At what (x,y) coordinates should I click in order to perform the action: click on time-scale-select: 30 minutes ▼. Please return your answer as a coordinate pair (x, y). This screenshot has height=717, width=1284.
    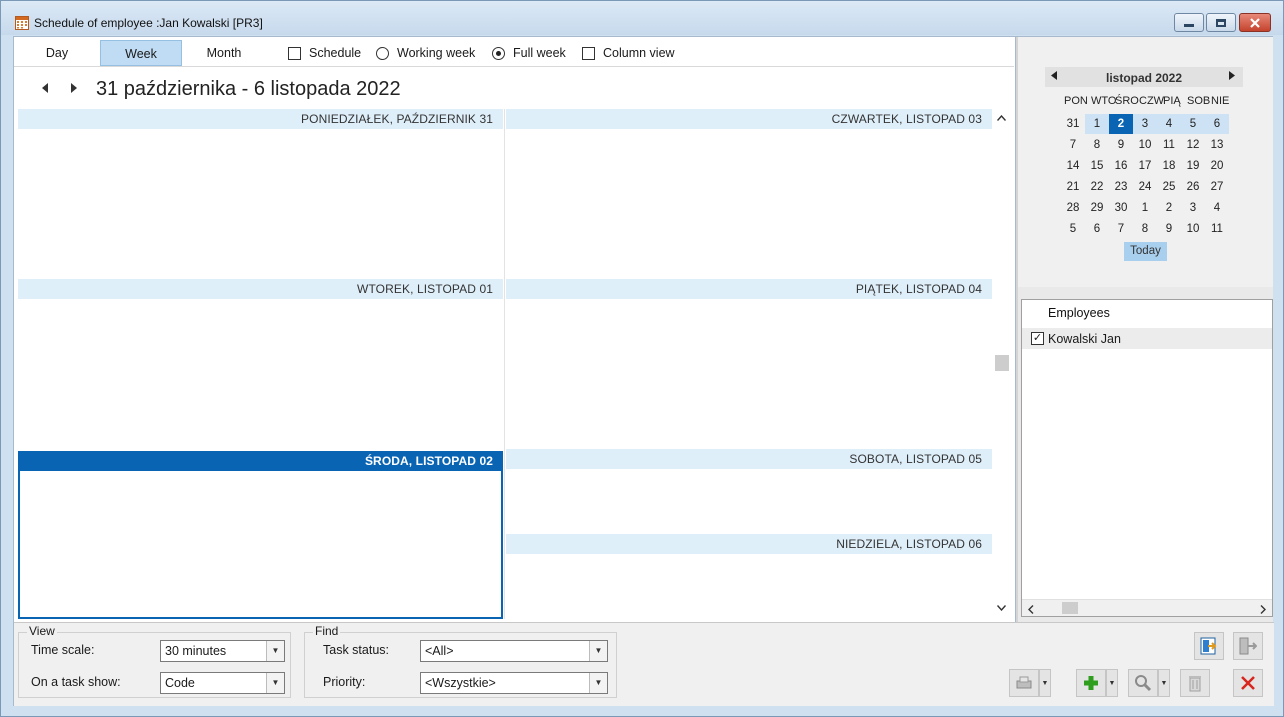
    Looking at the image, I should click on (222, 651).